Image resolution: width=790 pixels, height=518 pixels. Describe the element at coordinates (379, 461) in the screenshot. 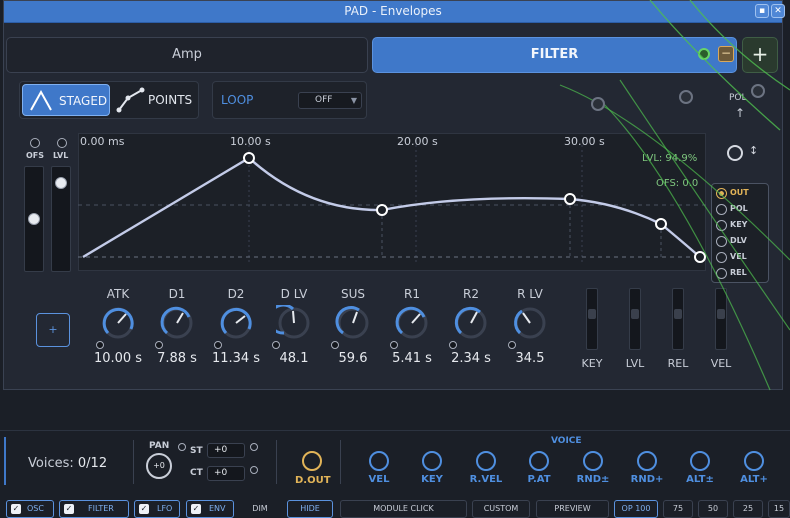

I see `voice-knob-vel` at that location.